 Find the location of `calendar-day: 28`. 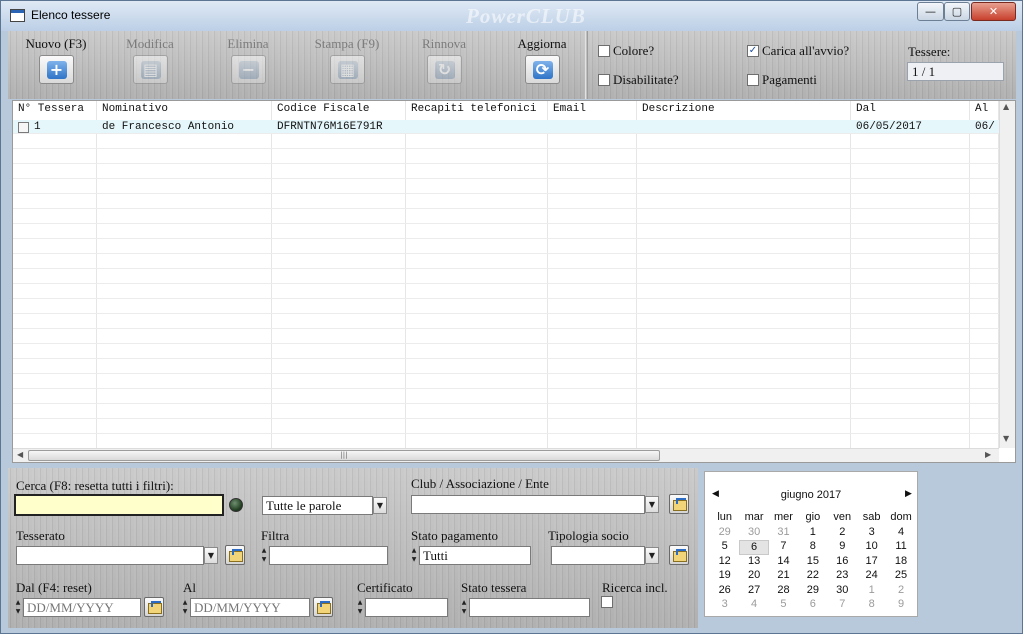

calendar-day: 28 is located at coordinates (783, 591).